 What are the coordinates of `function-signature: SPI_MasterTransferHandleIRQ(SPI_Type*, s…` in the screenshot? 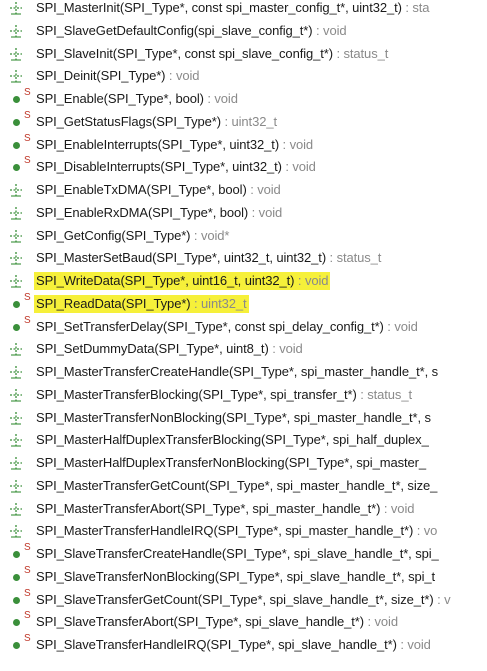 It's located at (225, 531).